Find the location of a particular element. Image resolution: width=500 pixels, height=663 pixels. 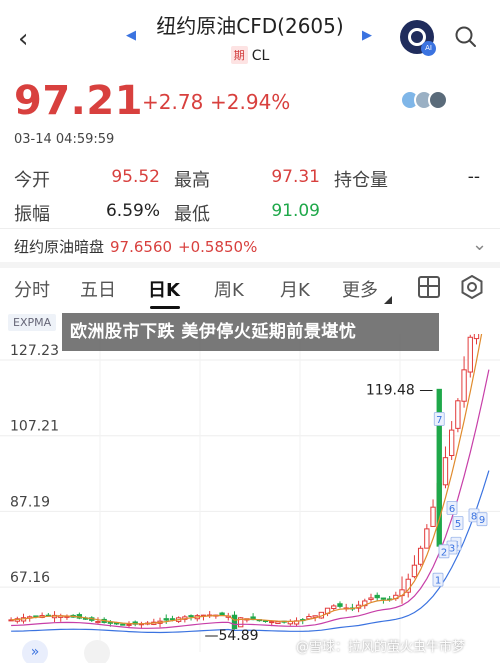

stat-value-open: 95.52 is located at coordinates (135, 177).